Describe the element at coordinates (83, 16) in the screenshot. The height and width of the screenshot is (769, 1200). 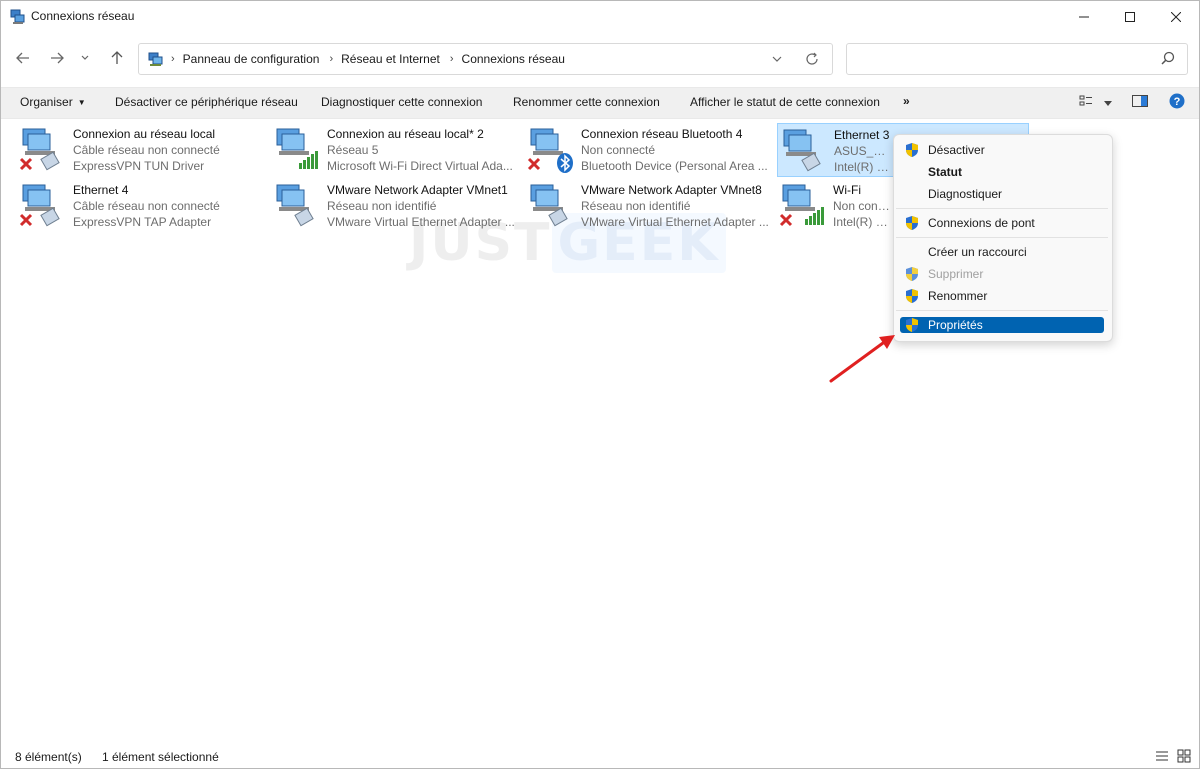
I see `window-title: Connexions réseau` at that location.